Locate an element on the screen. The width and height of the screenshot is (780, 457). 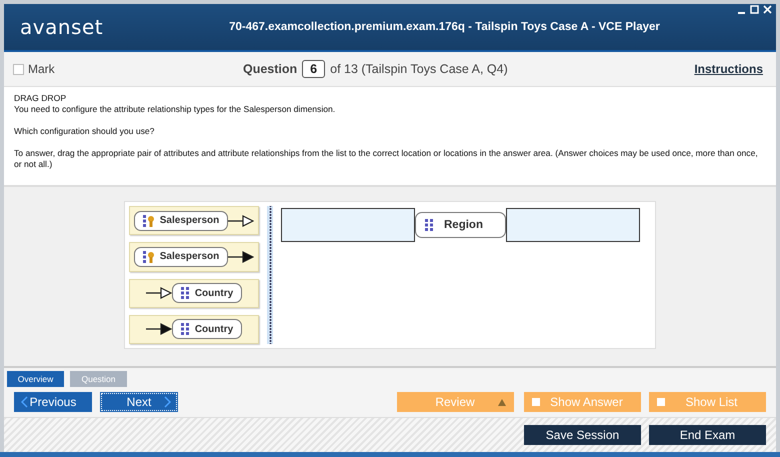
next-button: Next is located at coordinates (139, 402).